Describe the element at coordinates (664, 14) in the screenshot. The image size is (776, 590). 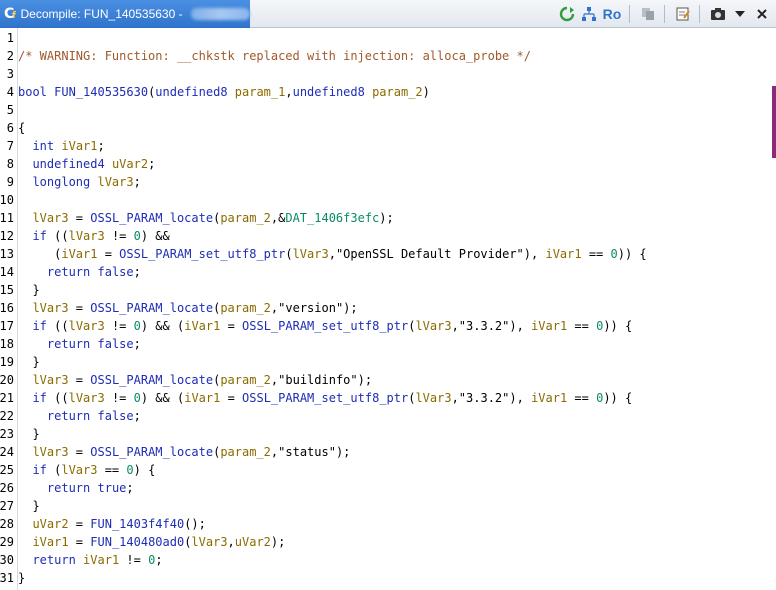
I see `toolbar-separator` at that location.